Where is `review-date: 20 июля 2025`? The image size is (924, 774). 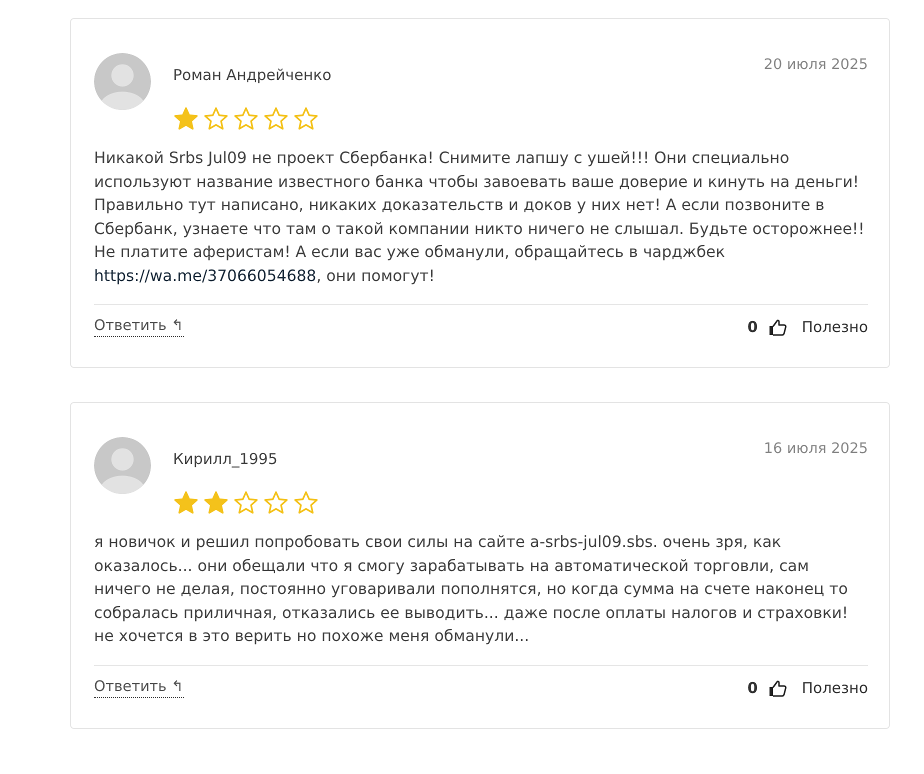 review-date: 20 июля 2025 is located at coordinates (816, 65).